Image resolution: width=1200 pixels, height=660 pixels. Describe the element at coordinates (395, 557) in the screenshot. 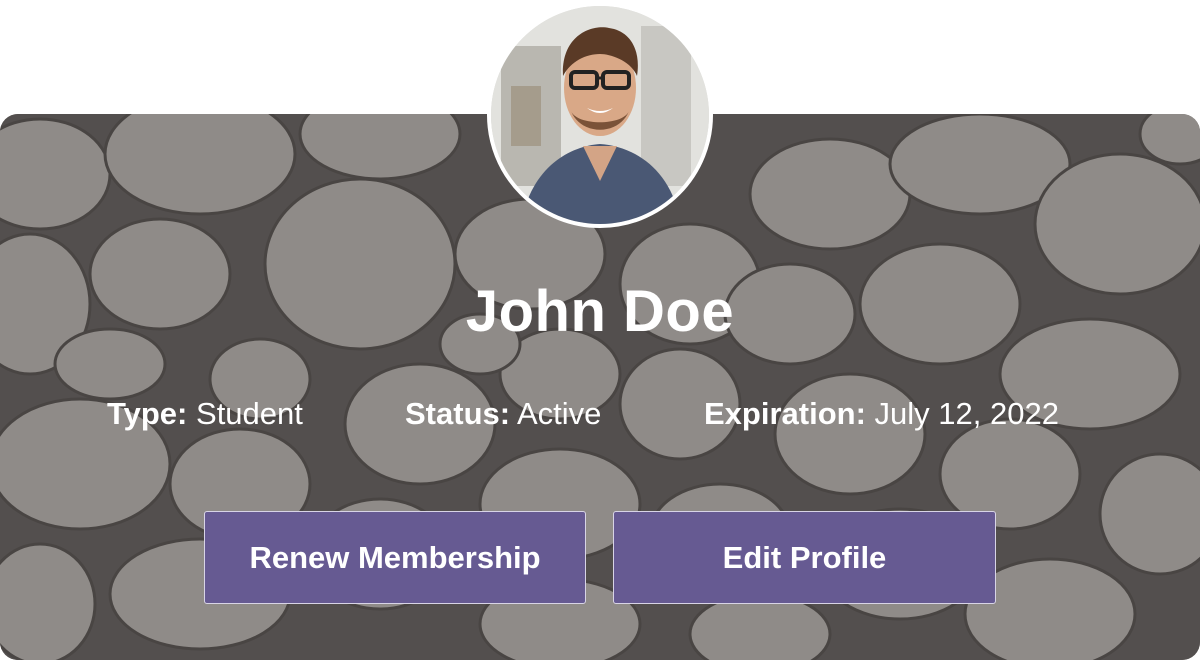

I see `renew-membership-button: Renew Membership` at that location.